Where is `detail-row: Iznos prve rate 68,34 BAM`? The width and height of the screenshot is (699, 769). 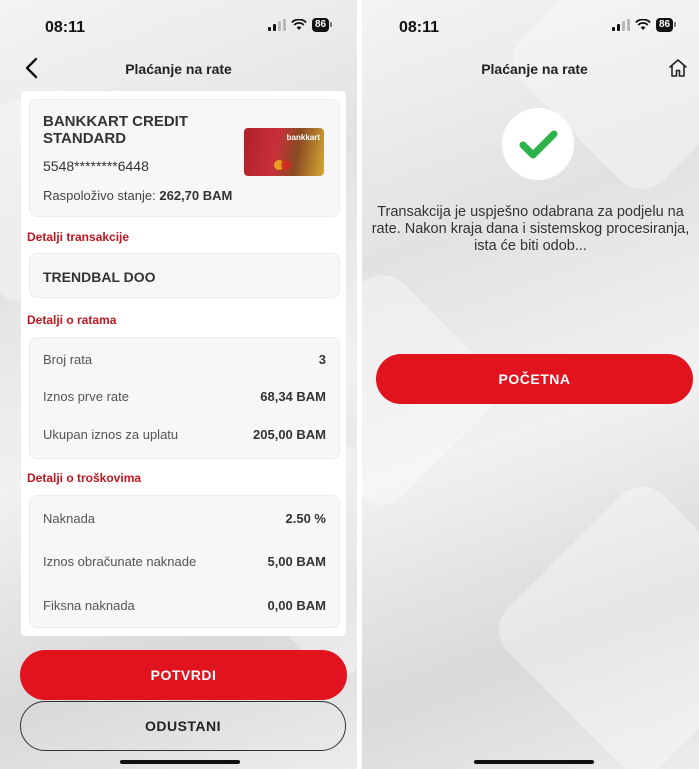
detail-row: Iznos prve rate 68,34 BAM is located at coordinates (184, 396).